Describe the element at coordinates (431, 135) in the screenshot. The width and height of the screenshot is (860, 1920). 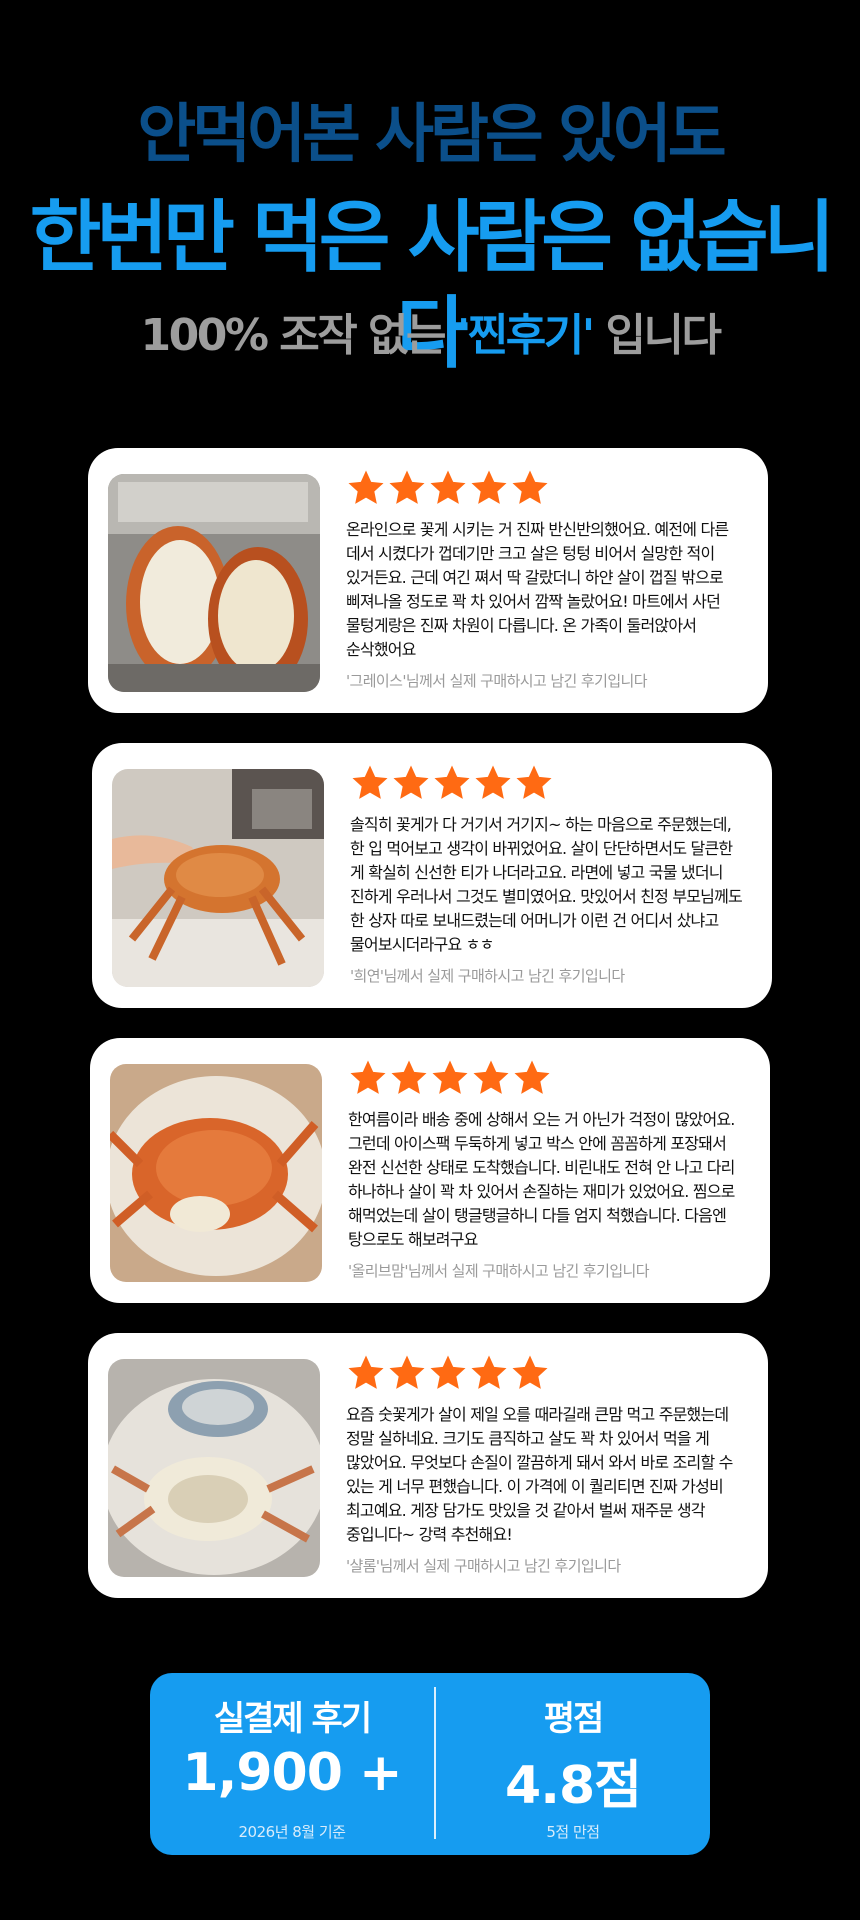
I see `hero-line-1: 안먹어본 사람은 있어도` at that location.